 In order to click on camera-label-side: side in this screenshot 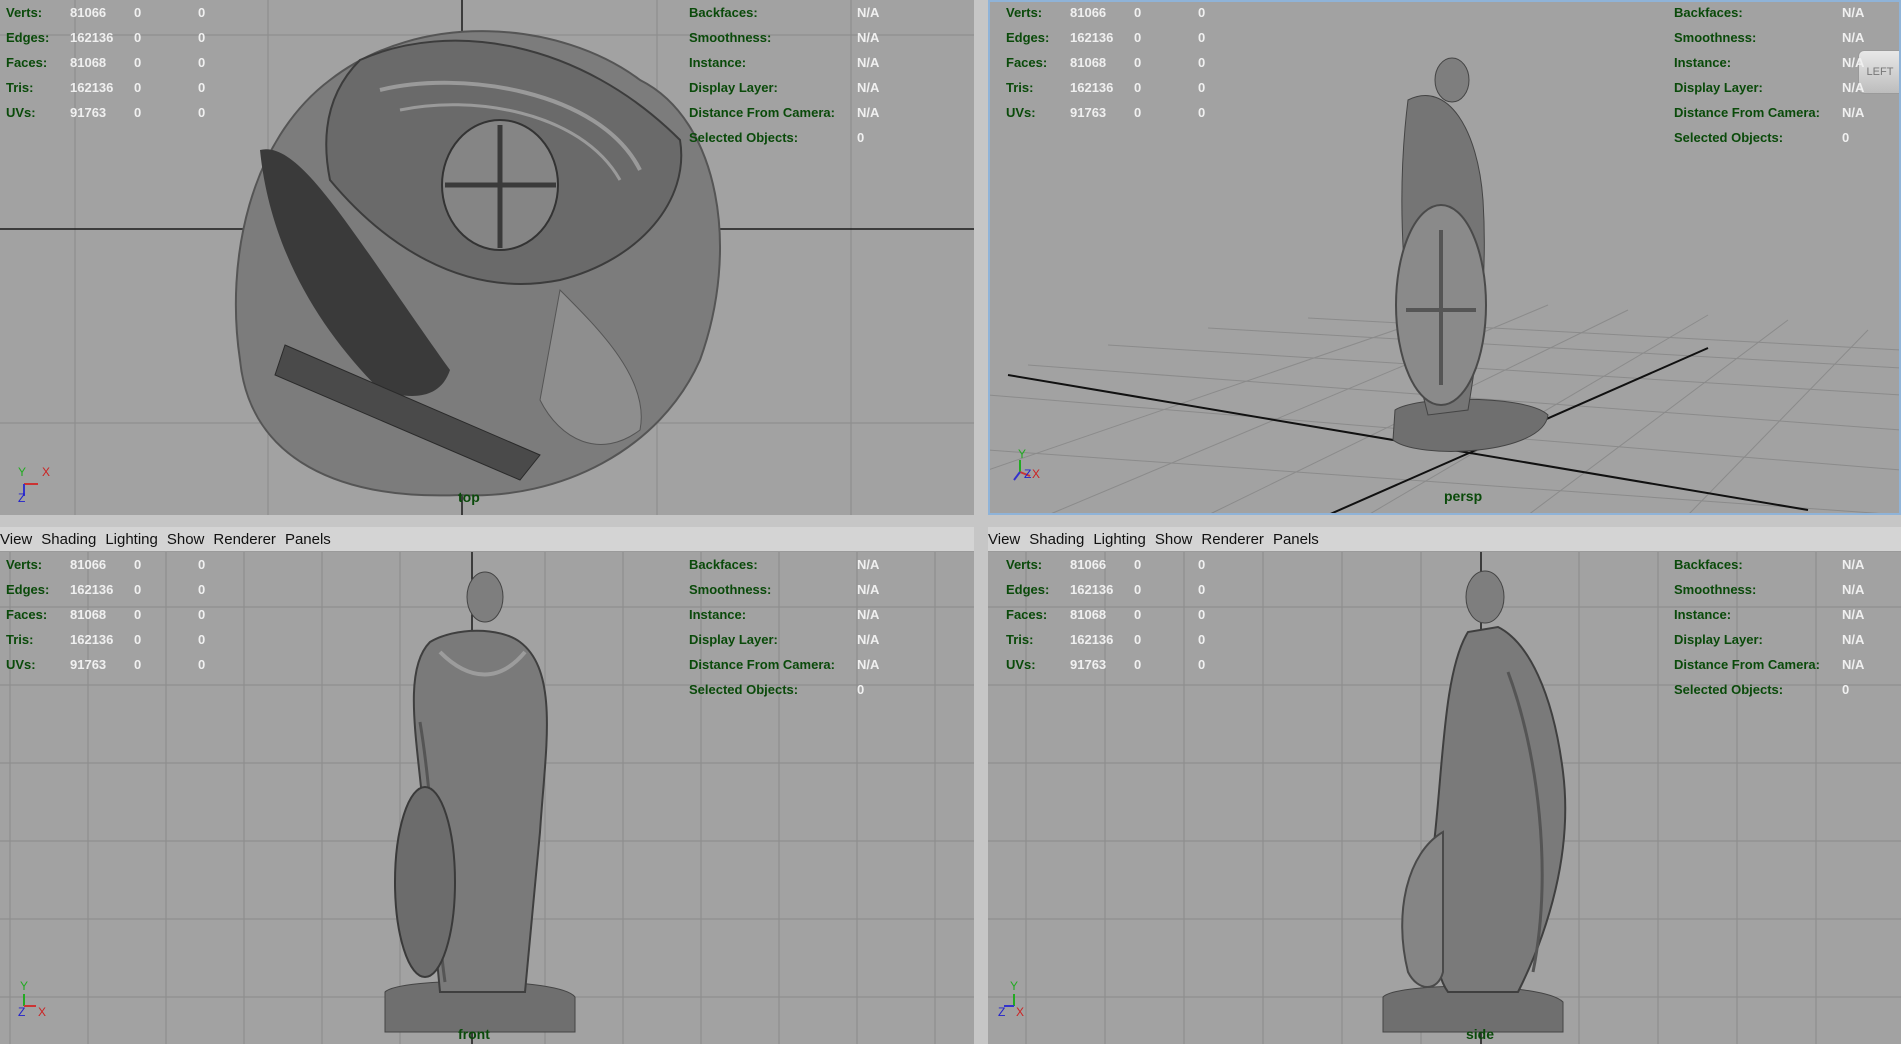, I will do `click(1480, 1034)`.